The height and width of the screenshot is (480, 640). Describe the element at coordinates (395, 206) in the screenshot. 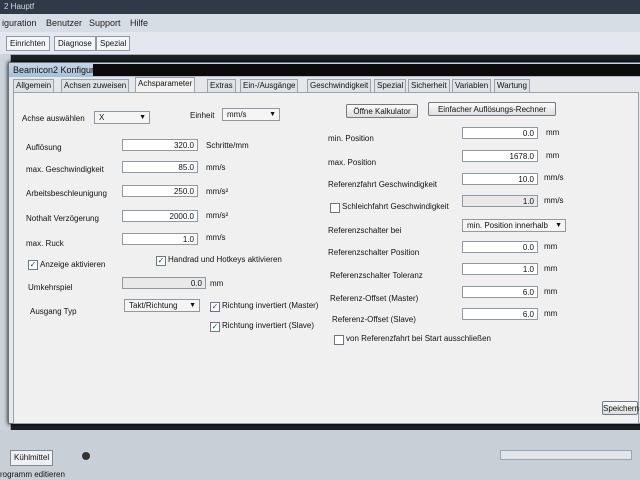

I see `creep-speed-label: Schleichfahrt Geschwindigkeit` at that location.